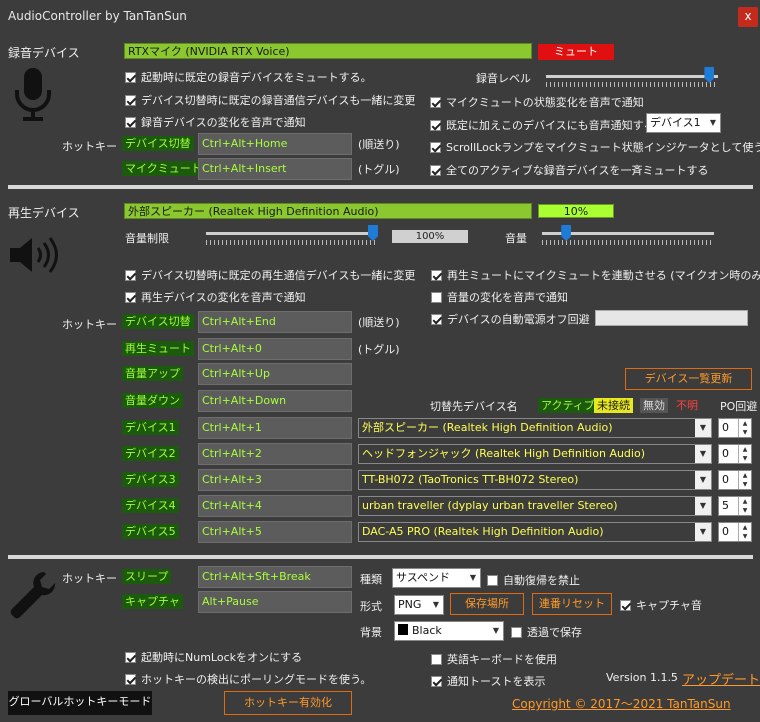  I want to click on rec-notify-option-3: 全てのアクティブな録音デバイスを一斉ミュートする, so click(569, 170).